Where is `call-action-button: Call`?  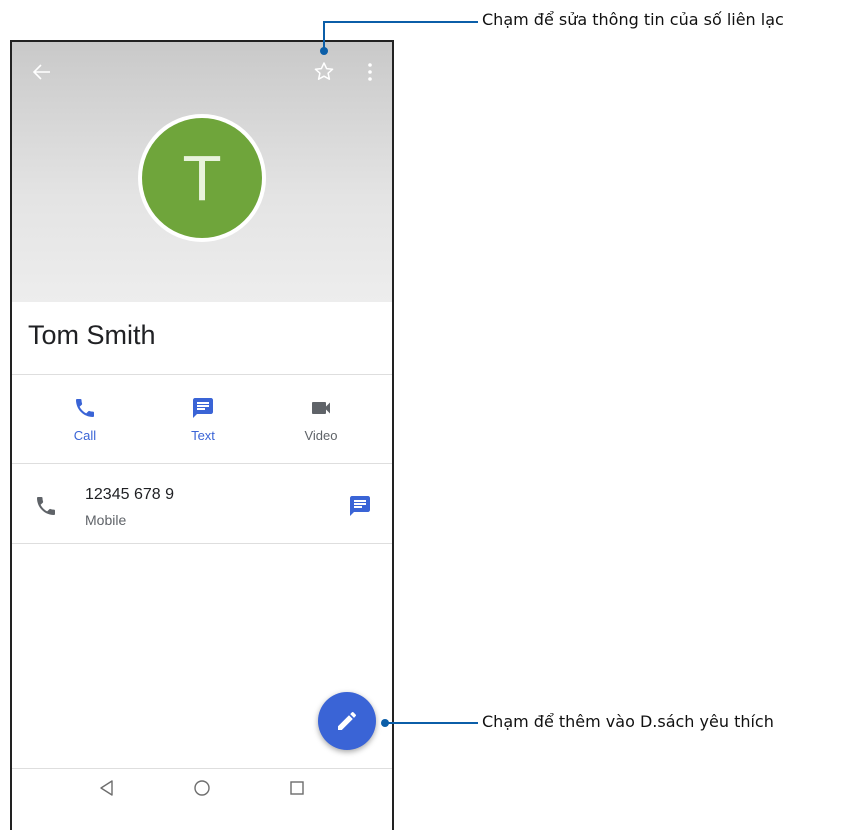
call-action-button: Call is located at coordinates (85, 419).